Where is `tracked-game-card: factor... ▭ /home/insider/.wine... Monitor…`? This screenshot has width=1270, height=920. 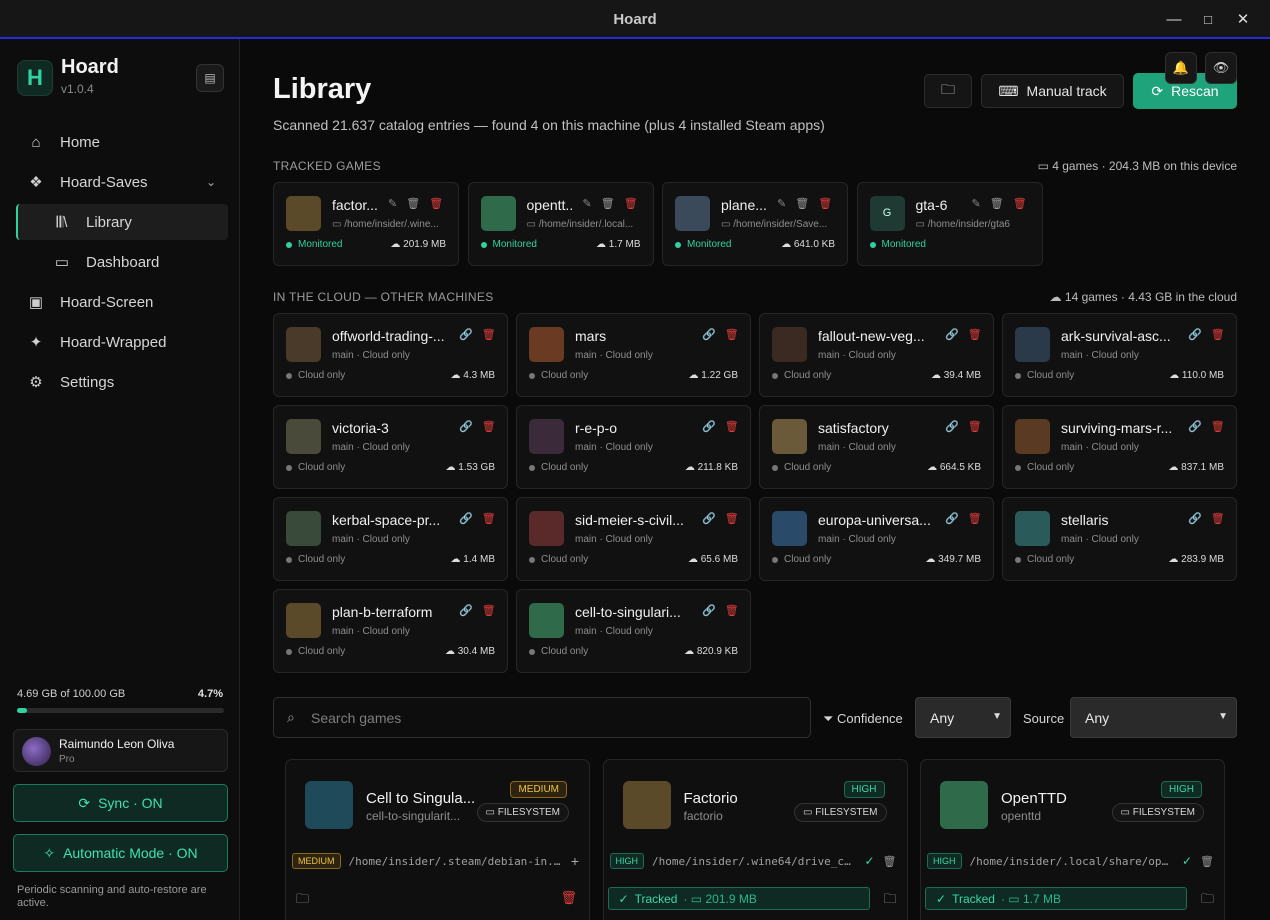
tracked-game-card: factor... ▭ /home/insider/.wine... Monitor… is located at coordinates (366, 224).